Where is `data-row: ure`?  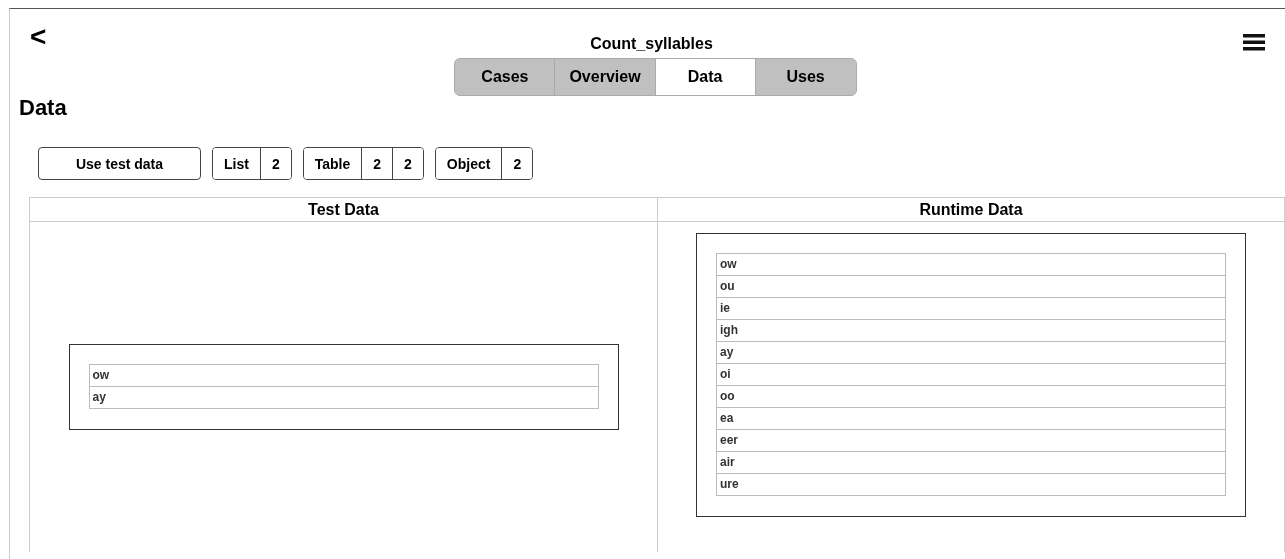 data-row: ure is located at coordinates (971, 484).